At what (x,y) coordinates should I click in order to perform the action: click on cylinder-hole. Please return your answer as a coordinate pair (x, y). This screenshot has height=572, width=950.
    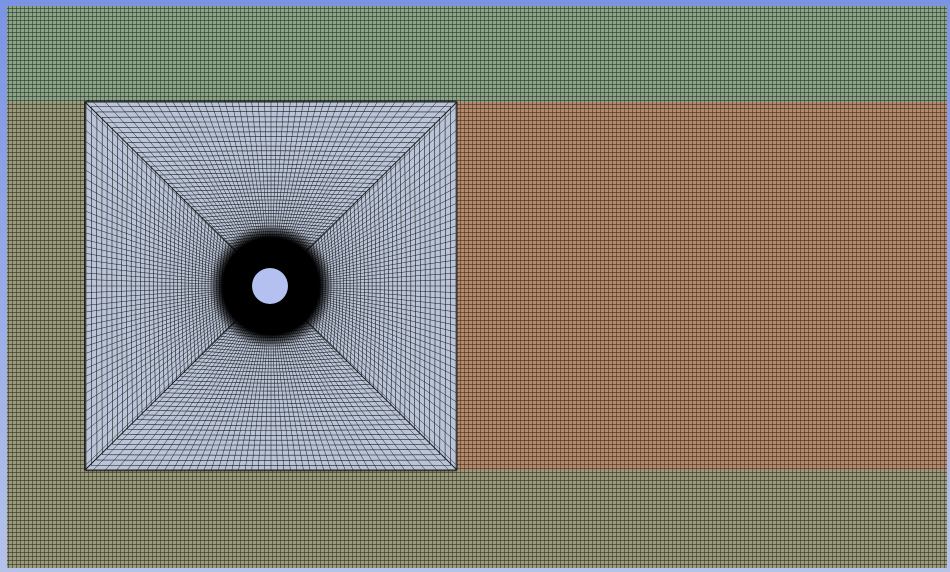
    Looking at the image, I should click on (270, 286).